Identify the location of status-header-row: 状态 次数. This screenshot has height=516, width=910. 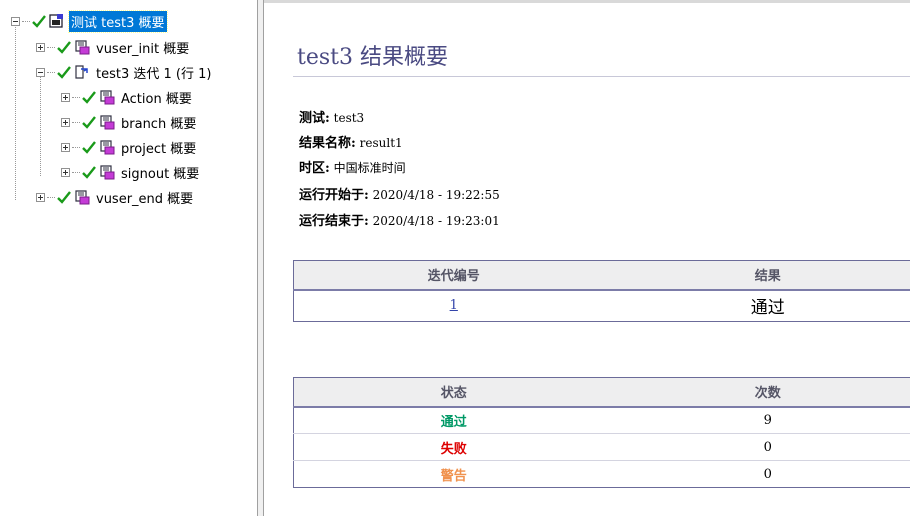
(601, 392).